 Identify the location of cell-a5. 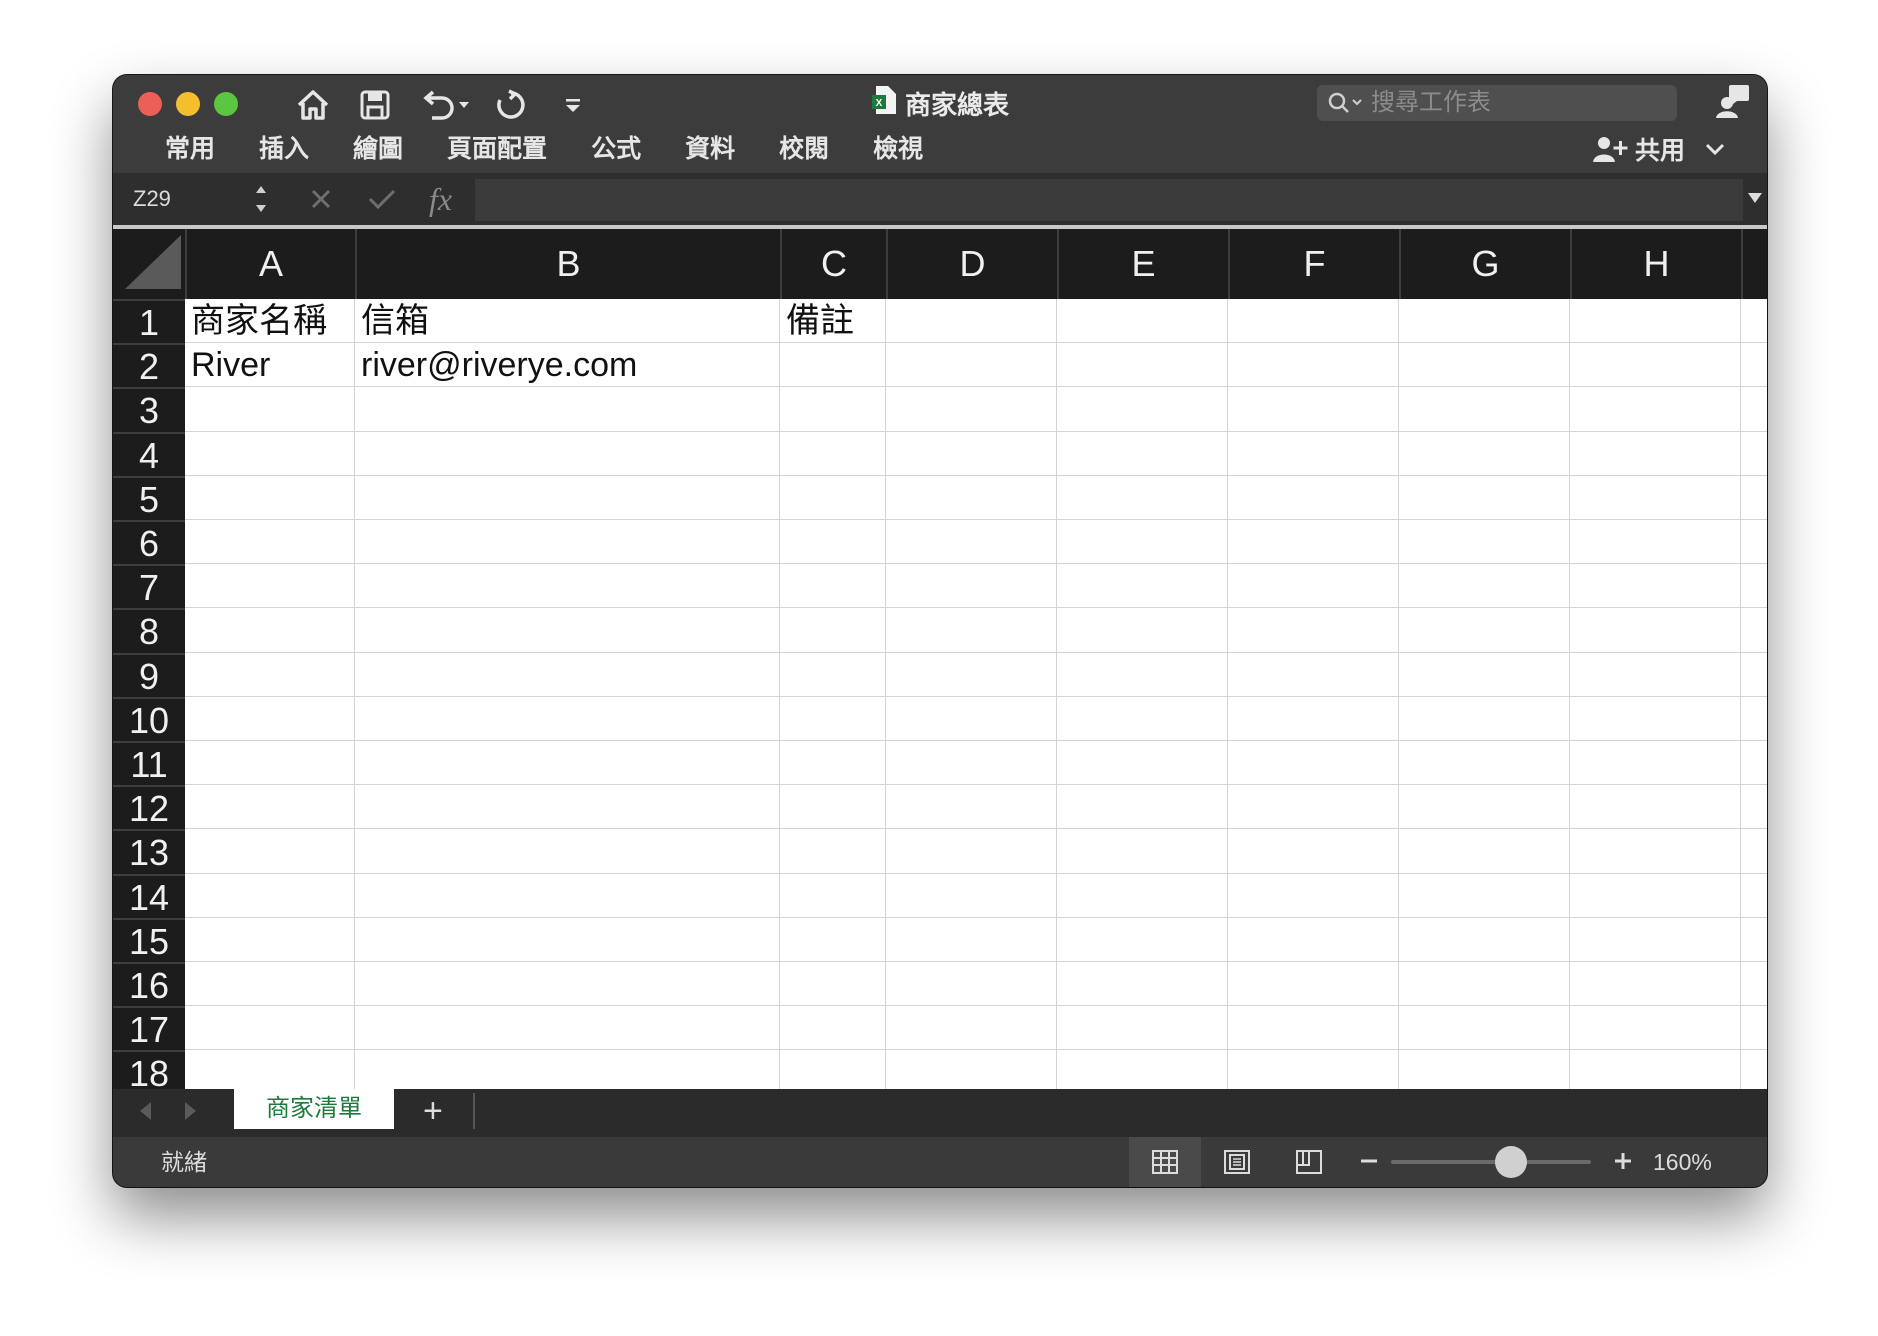
(270, 497).